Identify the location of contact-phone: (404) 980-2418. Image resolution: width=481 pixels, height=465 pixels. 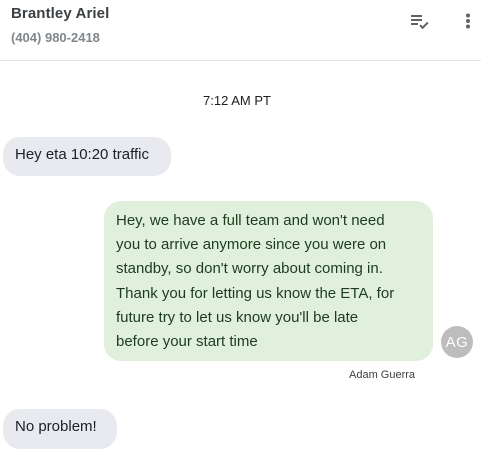
(55, 37).